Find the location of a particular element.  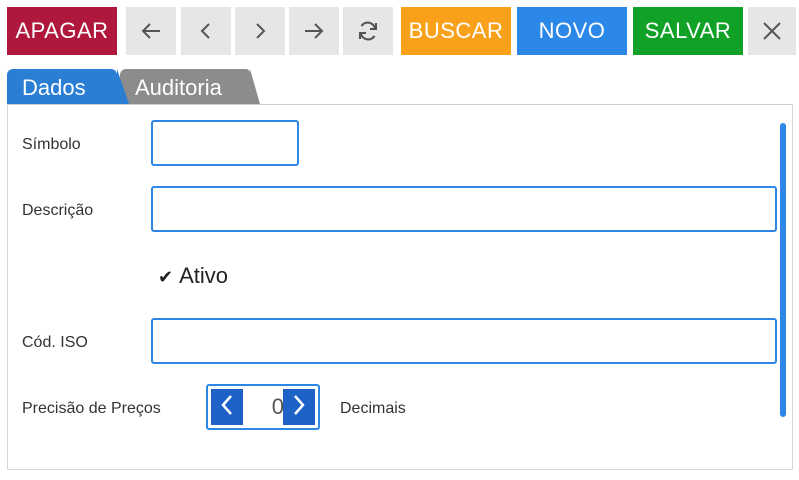

toolbar: APAGAR BUSCAR NOVO SALVAR is located at coordinates (399, 30).